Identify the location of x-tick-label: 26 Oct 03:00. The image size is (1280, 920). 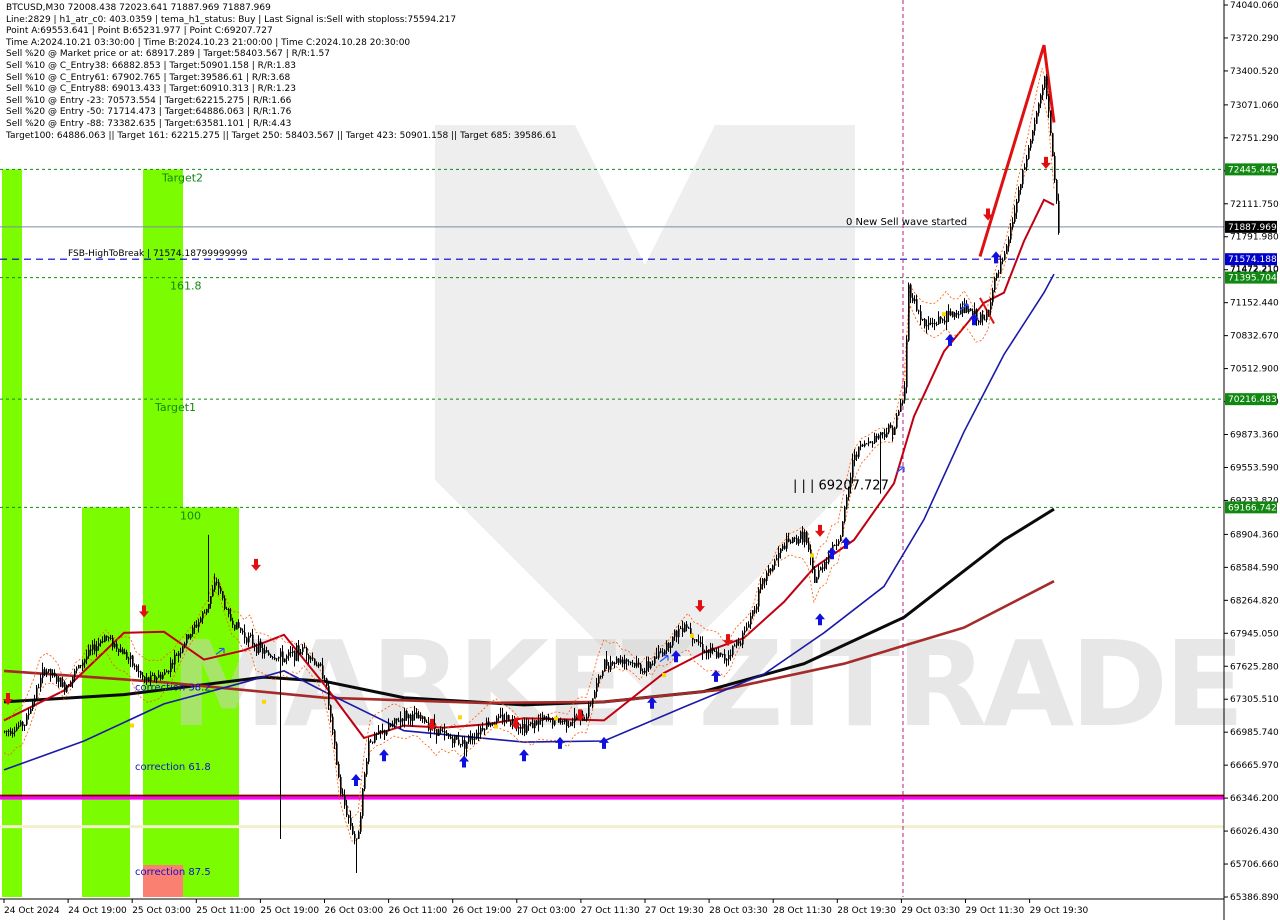
(354, 911).